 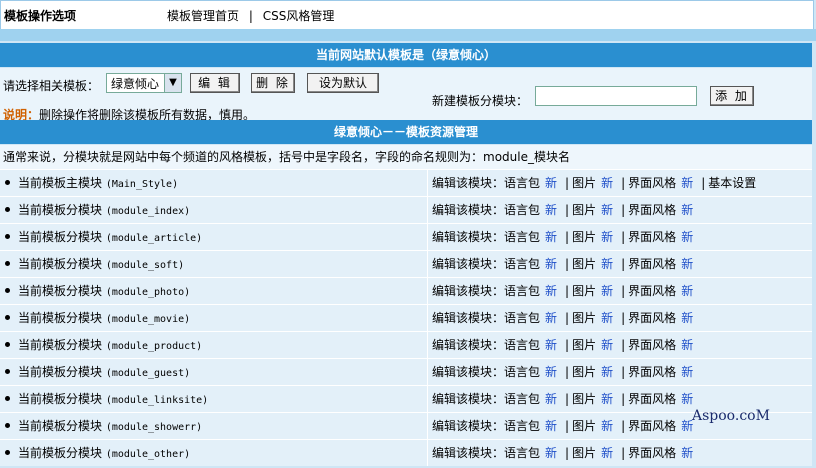 I want to click on module-info: 当前模板分模块 (module_linksite), so click(x=214, y=399).